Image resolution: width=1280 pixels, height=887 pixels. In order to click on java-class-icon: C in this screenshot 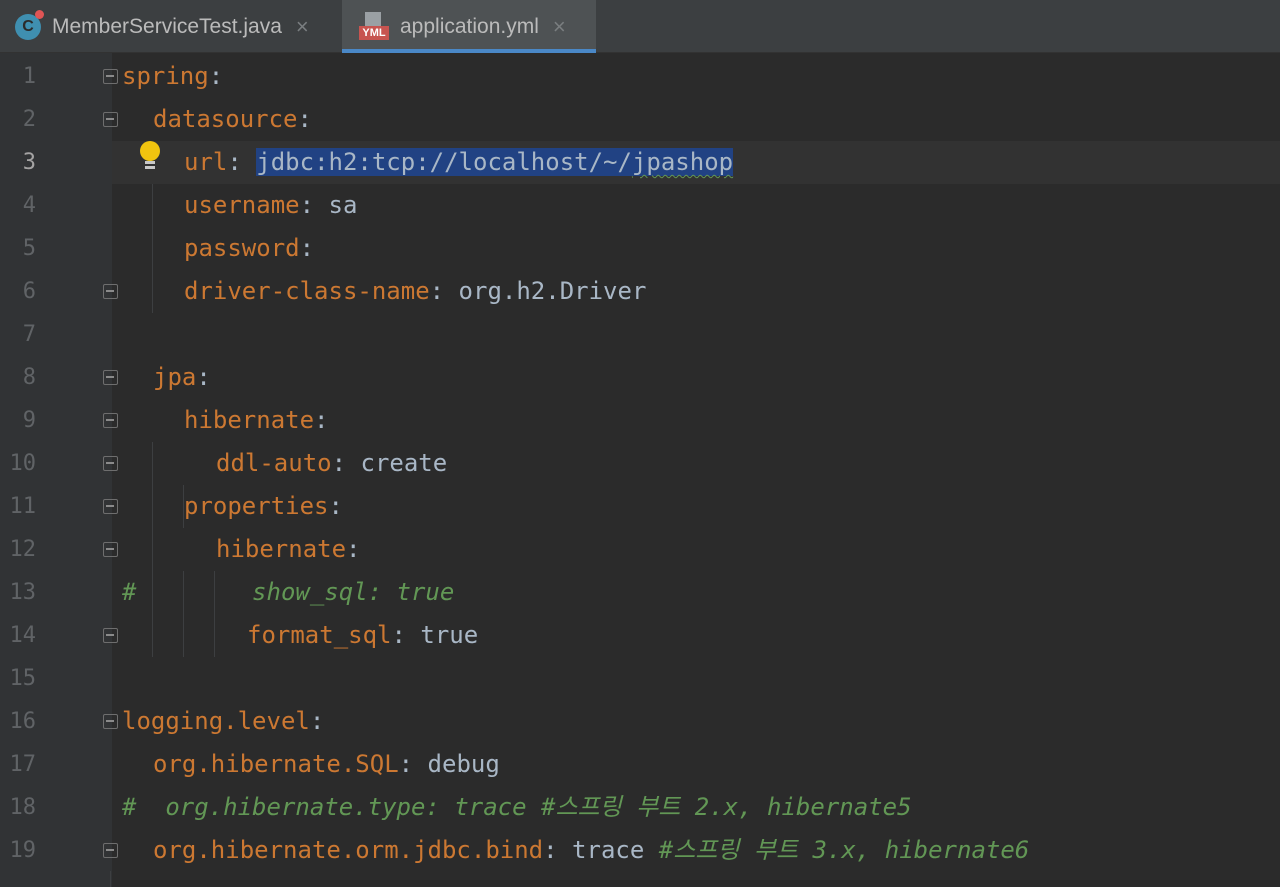, I will do `click(29, 24)`.